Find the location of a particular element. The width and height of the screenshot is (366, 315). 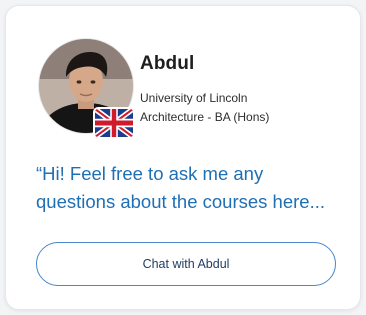

uk-flag-icon is located at coordinates (114, 123).